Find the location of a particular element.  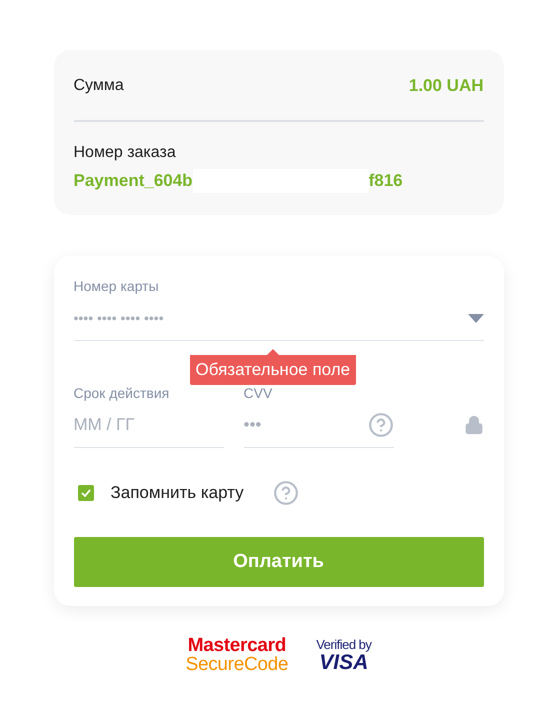

remember-card-checkbox is located at coordinates (86, 493).